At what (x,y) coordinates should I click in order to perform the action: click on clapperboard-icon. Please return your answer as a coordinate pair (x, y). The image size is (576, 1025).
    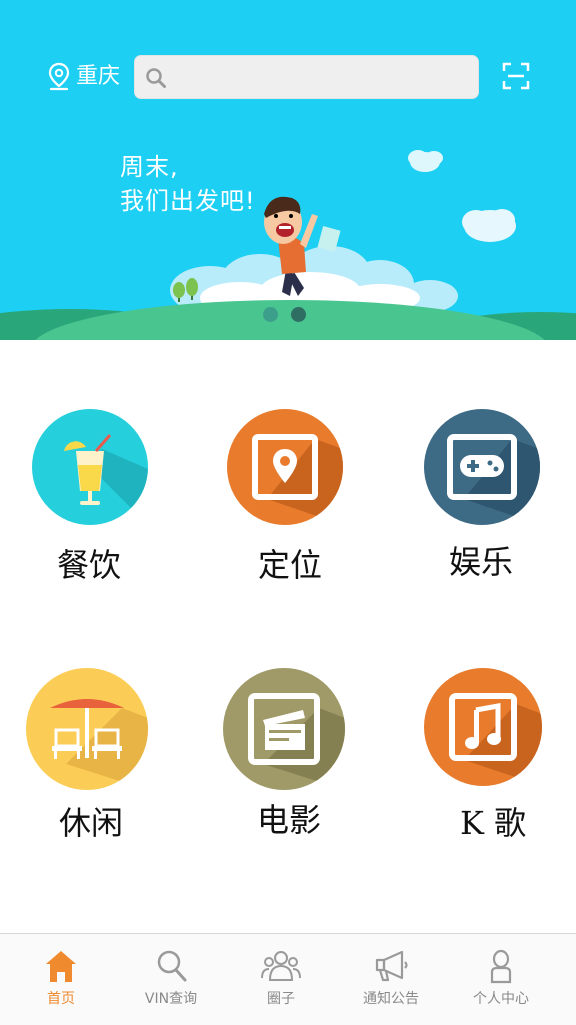
    Looking at the image, I should click on (296, 741).